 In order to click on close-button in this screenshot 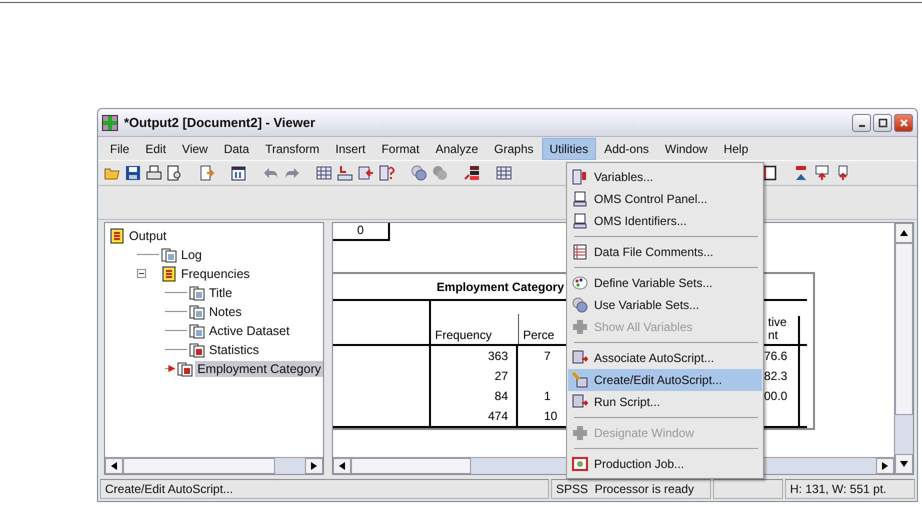, I will do `click(903, 123)`.